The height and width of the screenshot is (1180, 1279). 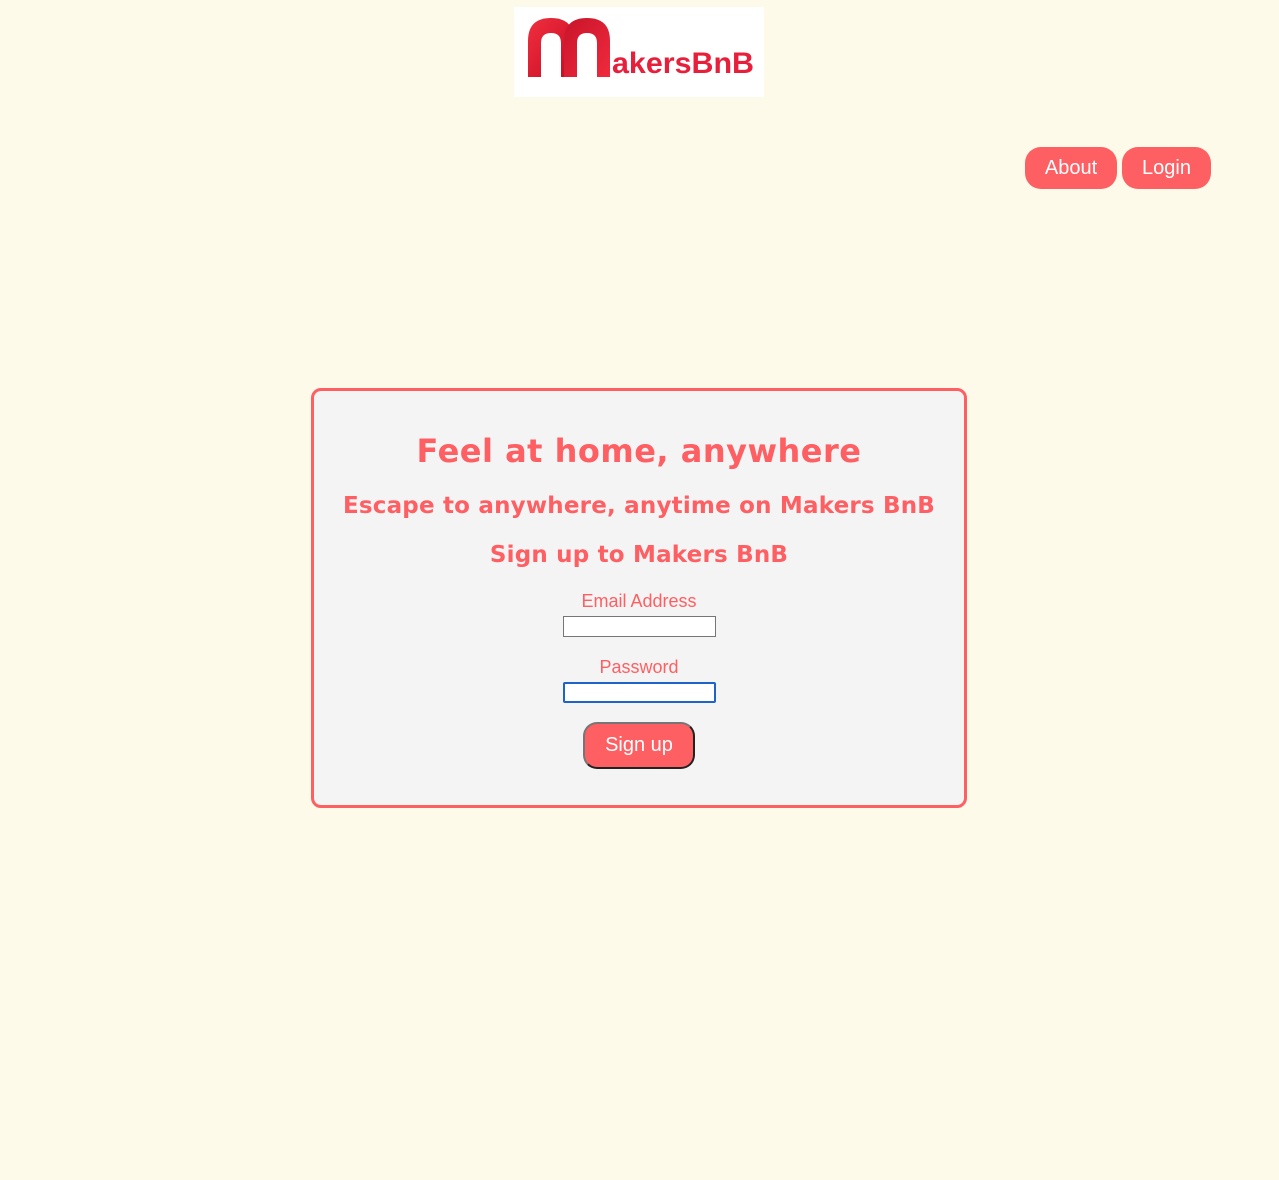 What do you see at coordinates (639, 451) in the screenshot?
I see `card-title: Feel at home, anywhere` at bounding box center [639, 451].